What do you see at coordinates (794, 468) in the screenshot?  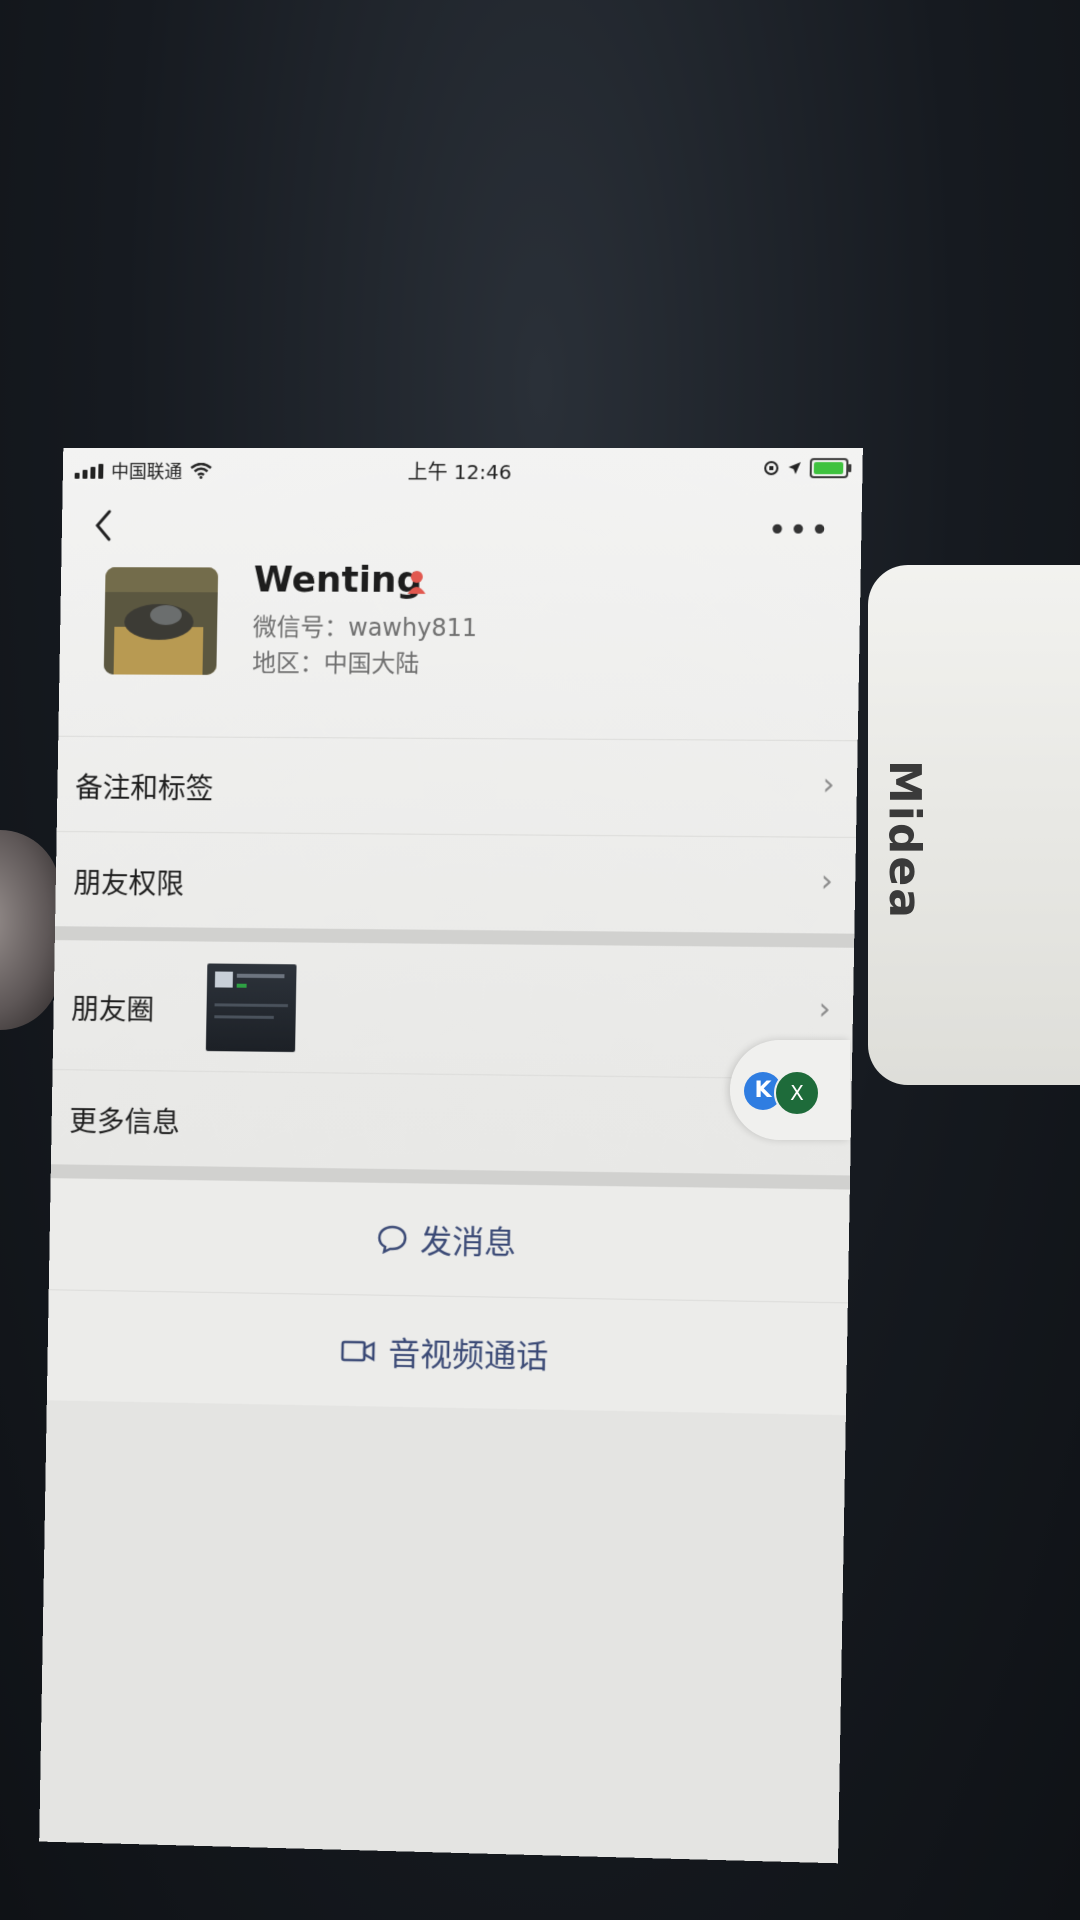 I see `location-icon` at bounding box center [794, 468].